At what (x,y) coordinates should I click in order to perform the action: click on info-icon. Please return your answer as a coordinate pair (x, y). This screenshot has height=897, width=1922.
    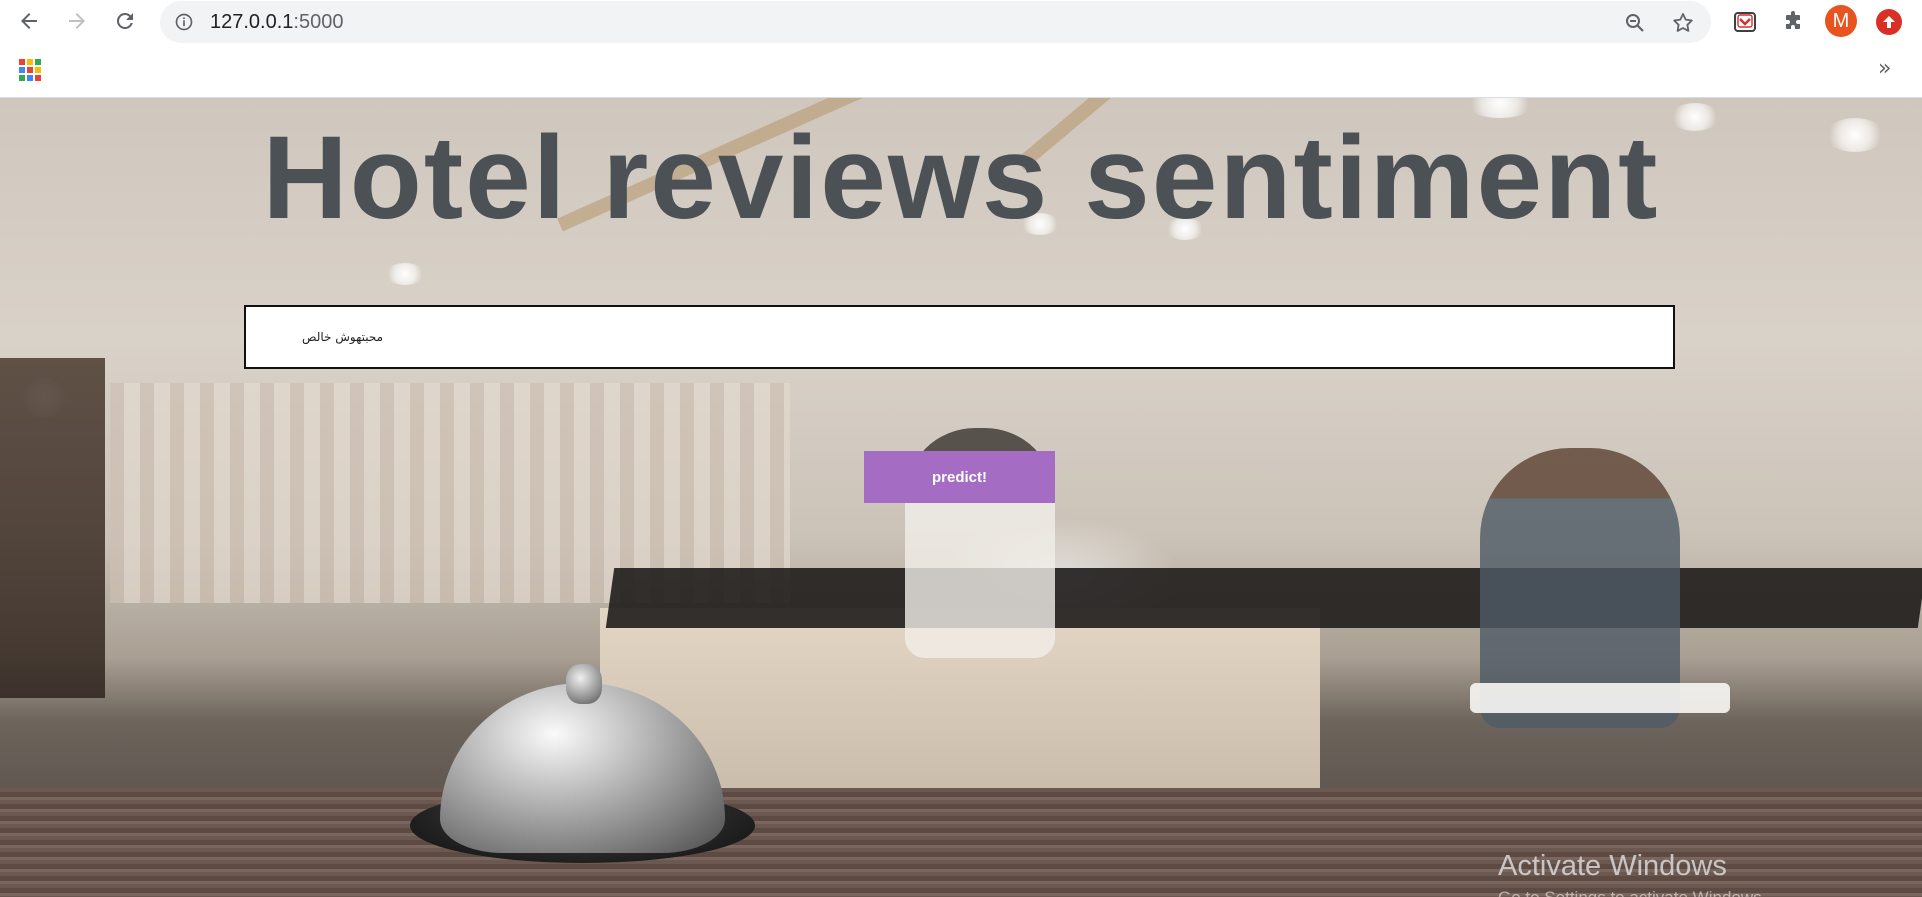
    Looking at the image, I should click on (184, 22).